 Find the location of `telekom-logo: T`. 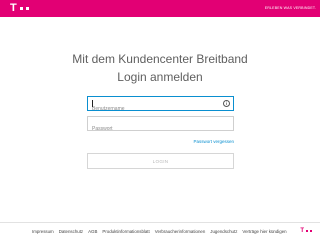

telekom-logo: T is located at coordinates (19, 8).